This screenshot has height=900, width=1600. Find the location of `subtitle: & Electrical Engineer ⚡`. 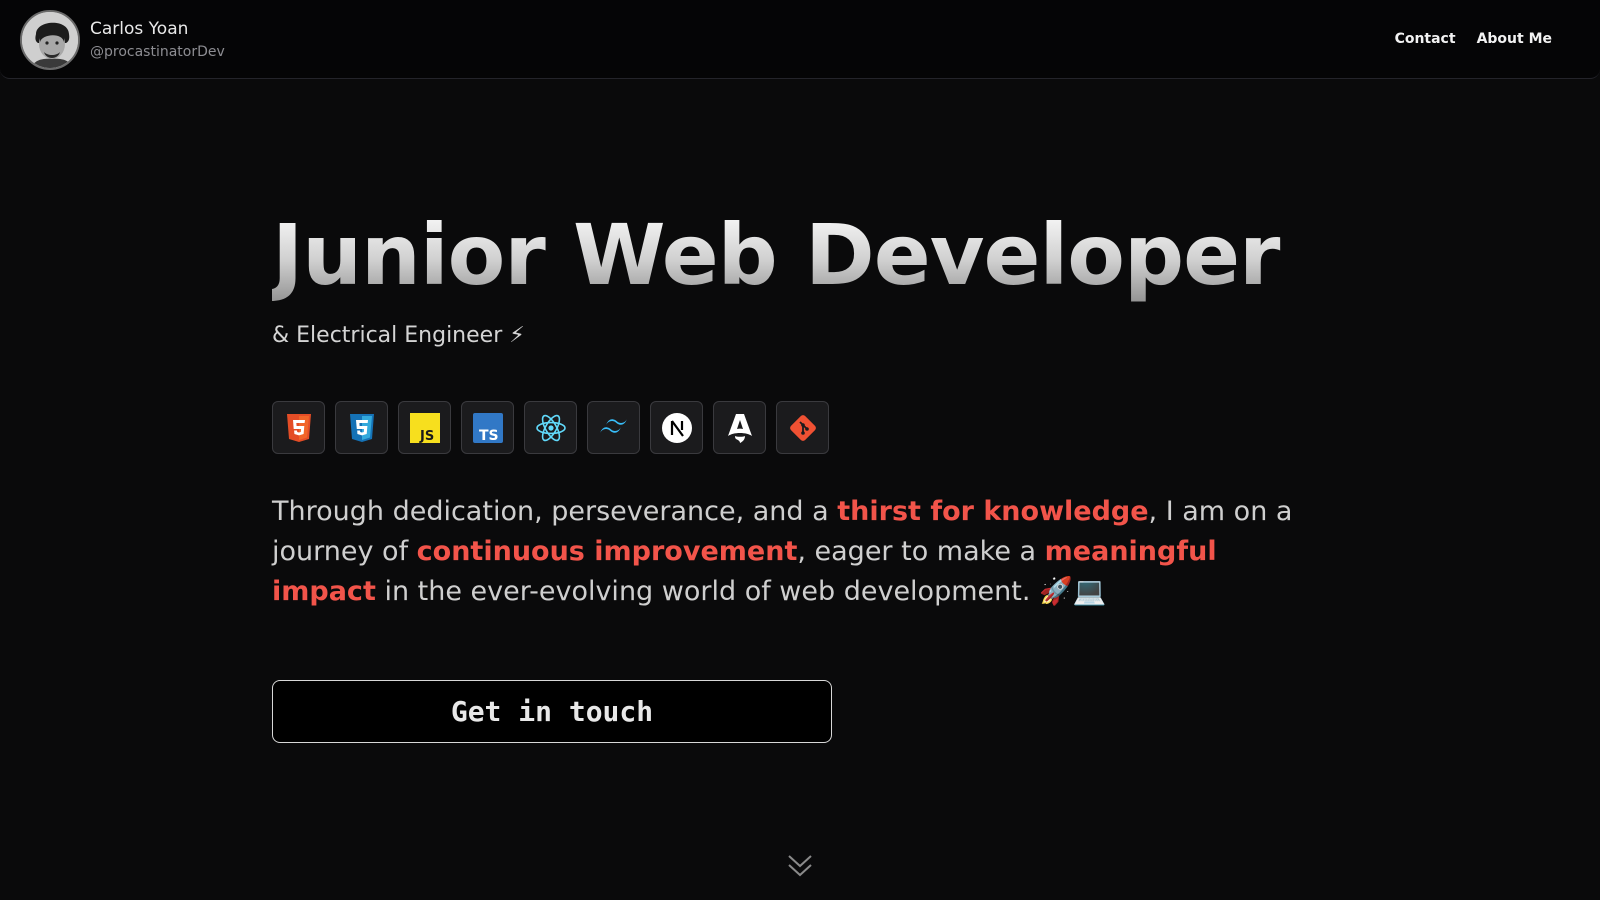

subtitle: & Electrical Engineer ⚡ is located at coordinates (398, 335).